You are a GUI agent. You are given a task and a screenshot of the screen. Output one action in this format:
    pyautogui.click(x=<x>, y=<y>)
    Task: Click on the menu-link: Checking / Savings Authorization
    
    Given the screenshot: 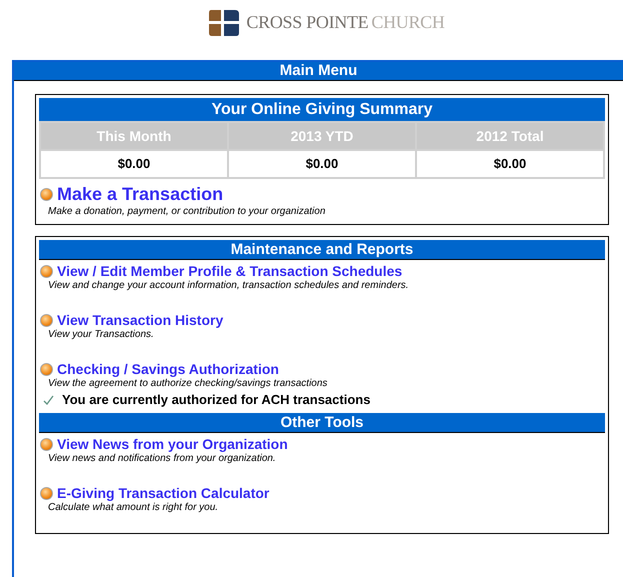 What is the action you would take?
    pyautogui.click(x=168, y=369)
    